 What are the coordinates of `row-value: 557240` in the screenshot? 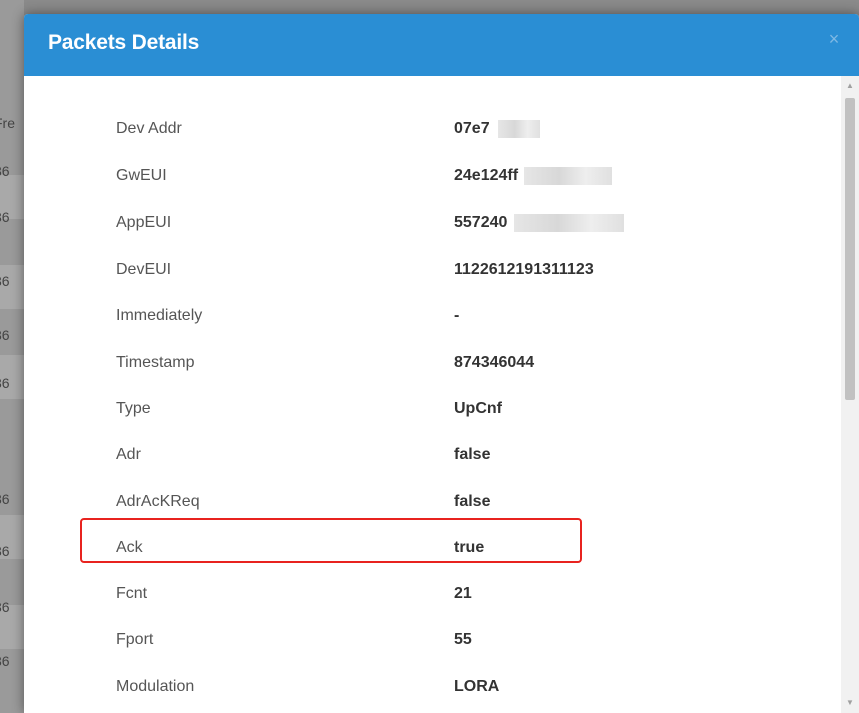 It's located at (481, 222).